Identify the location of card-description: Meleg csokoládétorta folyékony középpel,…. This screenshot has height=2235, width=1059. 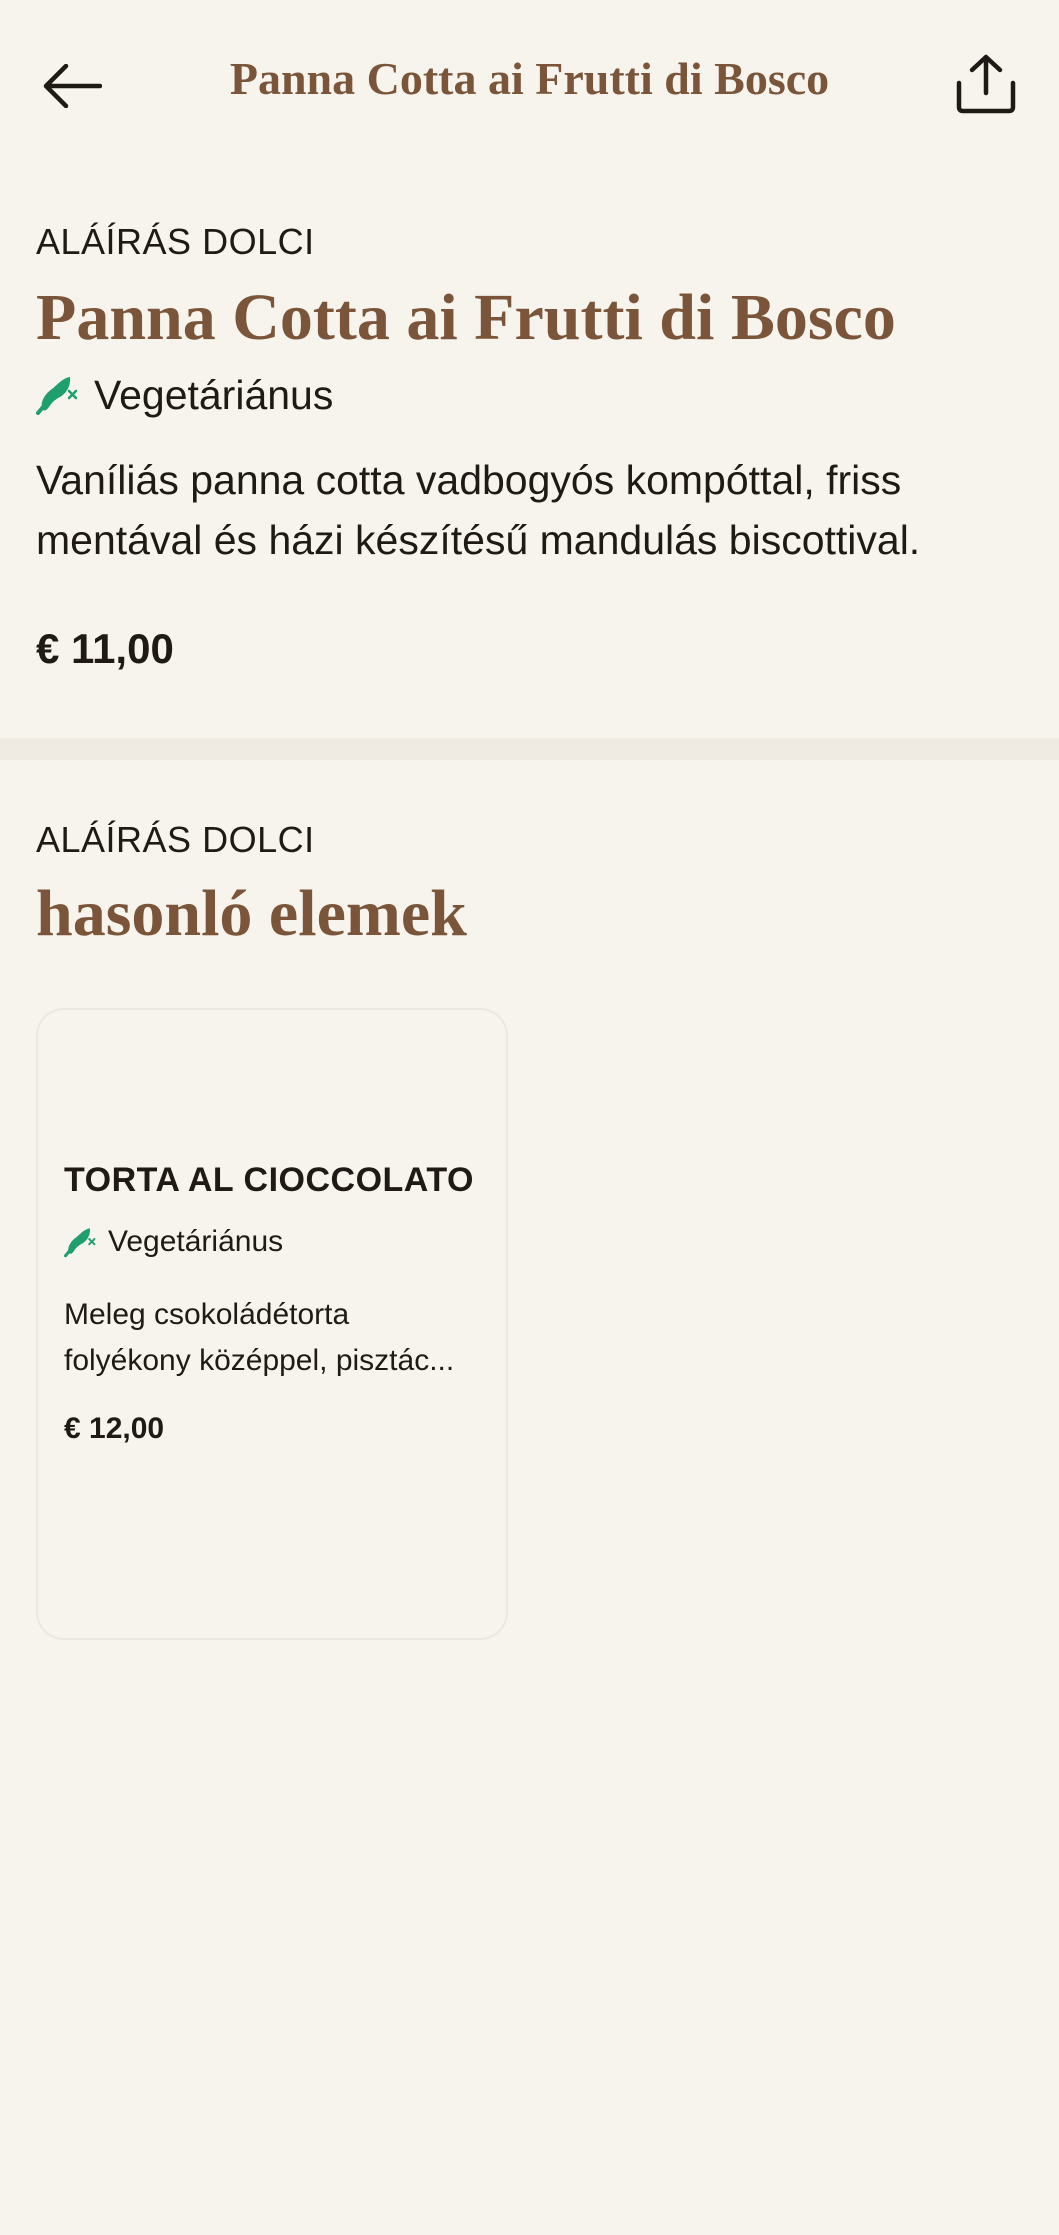
(259, 1337).